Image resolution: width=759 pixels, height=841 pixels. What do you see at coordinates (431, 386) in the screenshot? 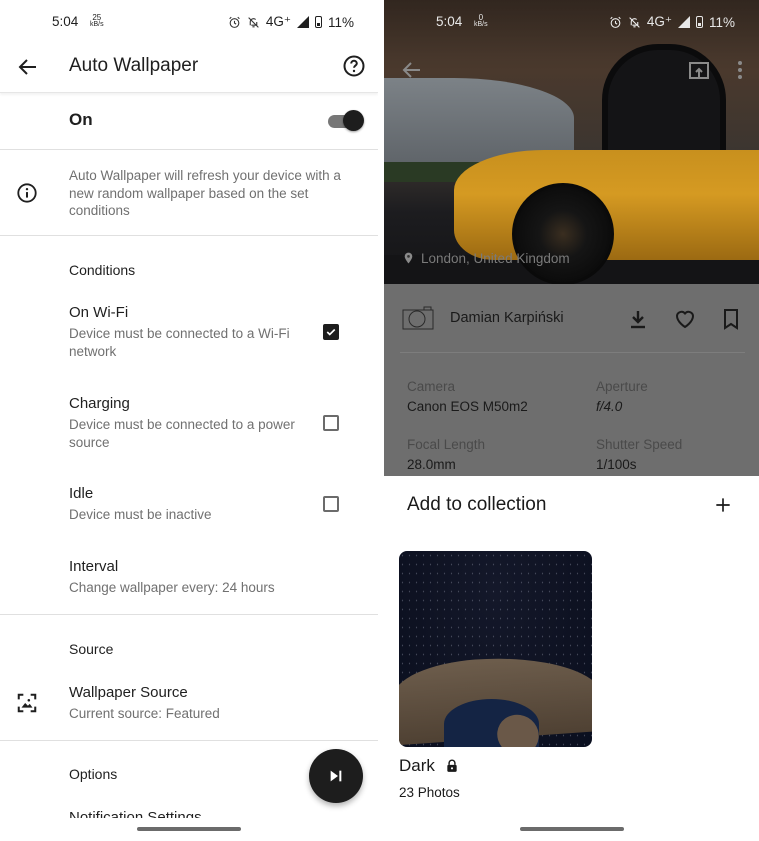
I see `exif-label: Camera` at bounding box center [431, 386].